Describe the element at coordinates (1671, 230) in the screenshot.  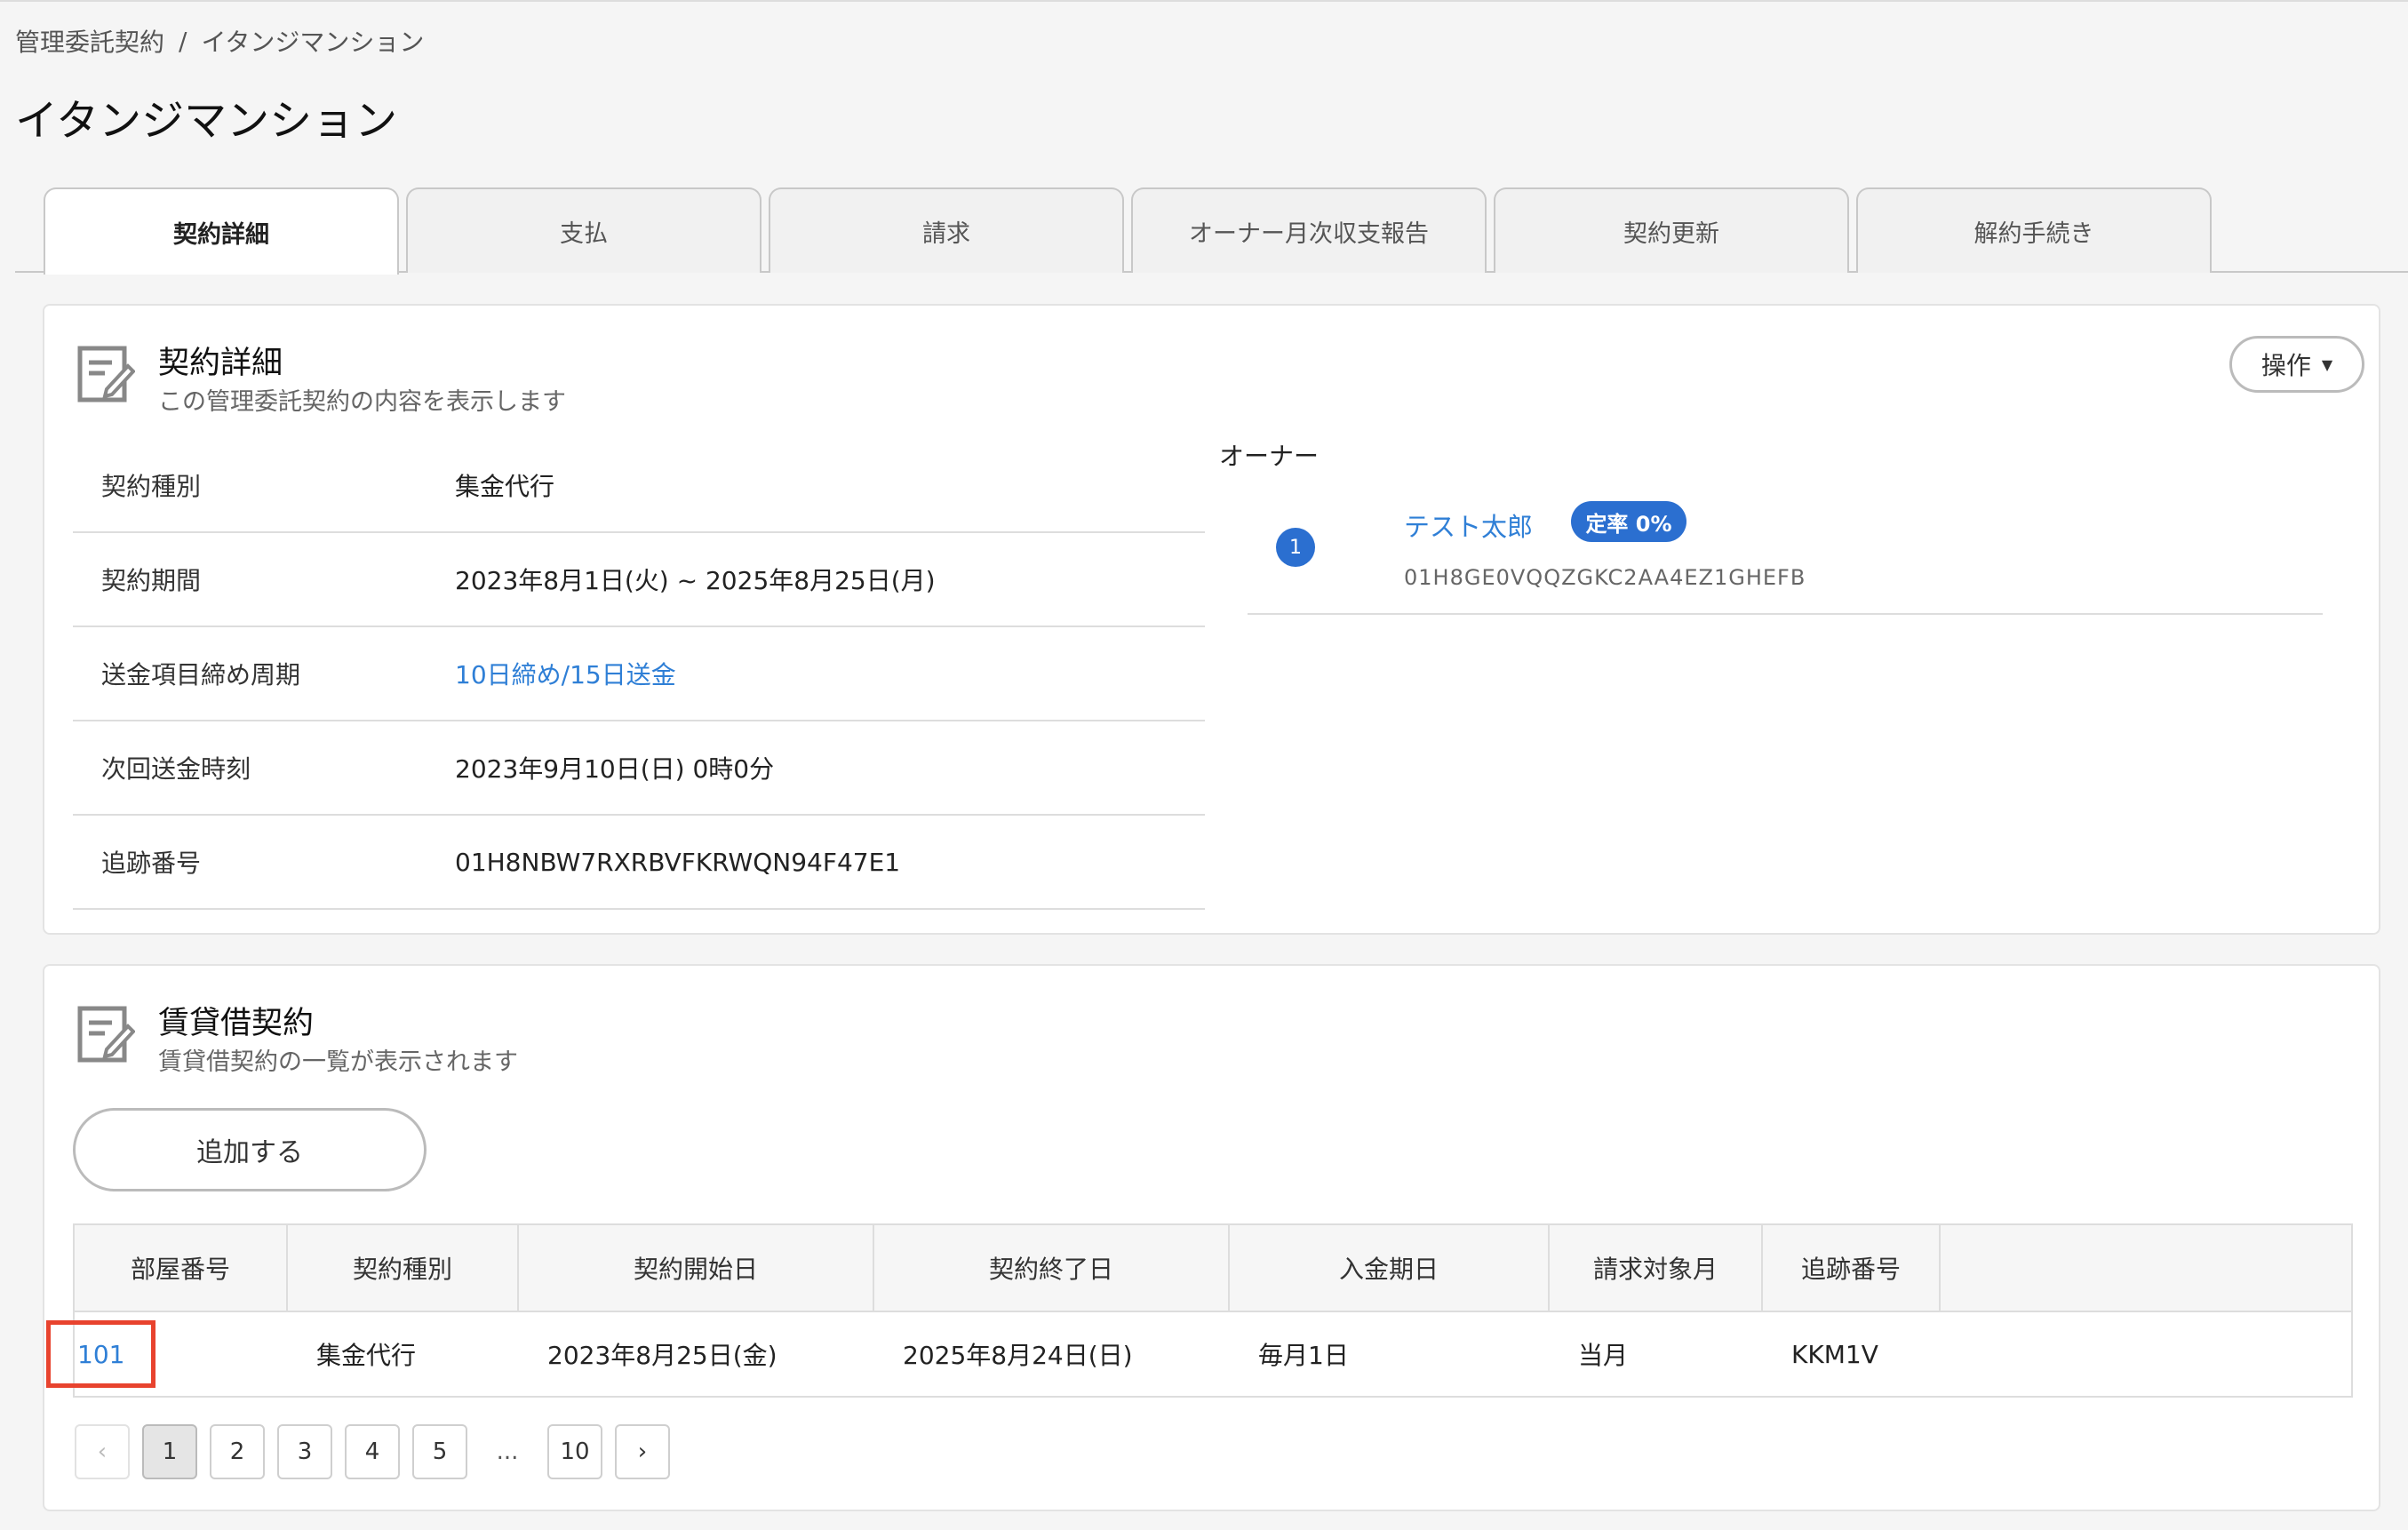
I see `tab-contract-renewal: 契約更新` at that location.